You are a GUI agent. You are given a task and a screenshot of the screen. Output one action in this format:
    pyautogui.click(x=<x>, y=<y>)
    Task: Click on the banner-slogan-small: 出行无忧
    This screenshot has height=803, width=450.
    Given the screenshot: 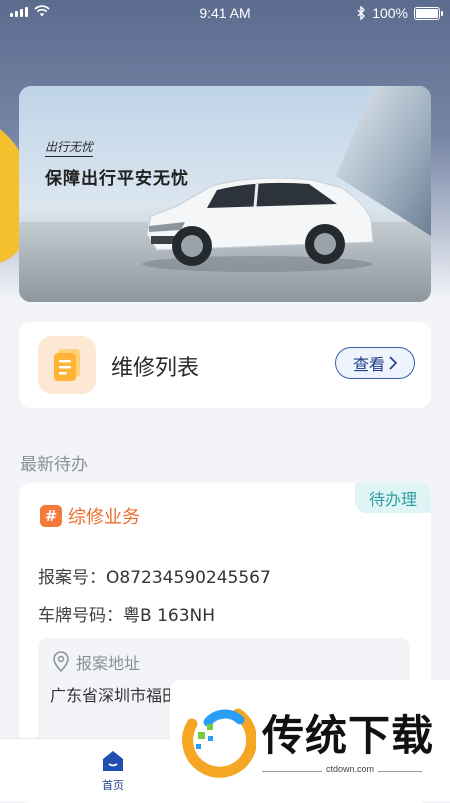 What is the action you would take?
    pyautogui.click(x=69, y=147)
    